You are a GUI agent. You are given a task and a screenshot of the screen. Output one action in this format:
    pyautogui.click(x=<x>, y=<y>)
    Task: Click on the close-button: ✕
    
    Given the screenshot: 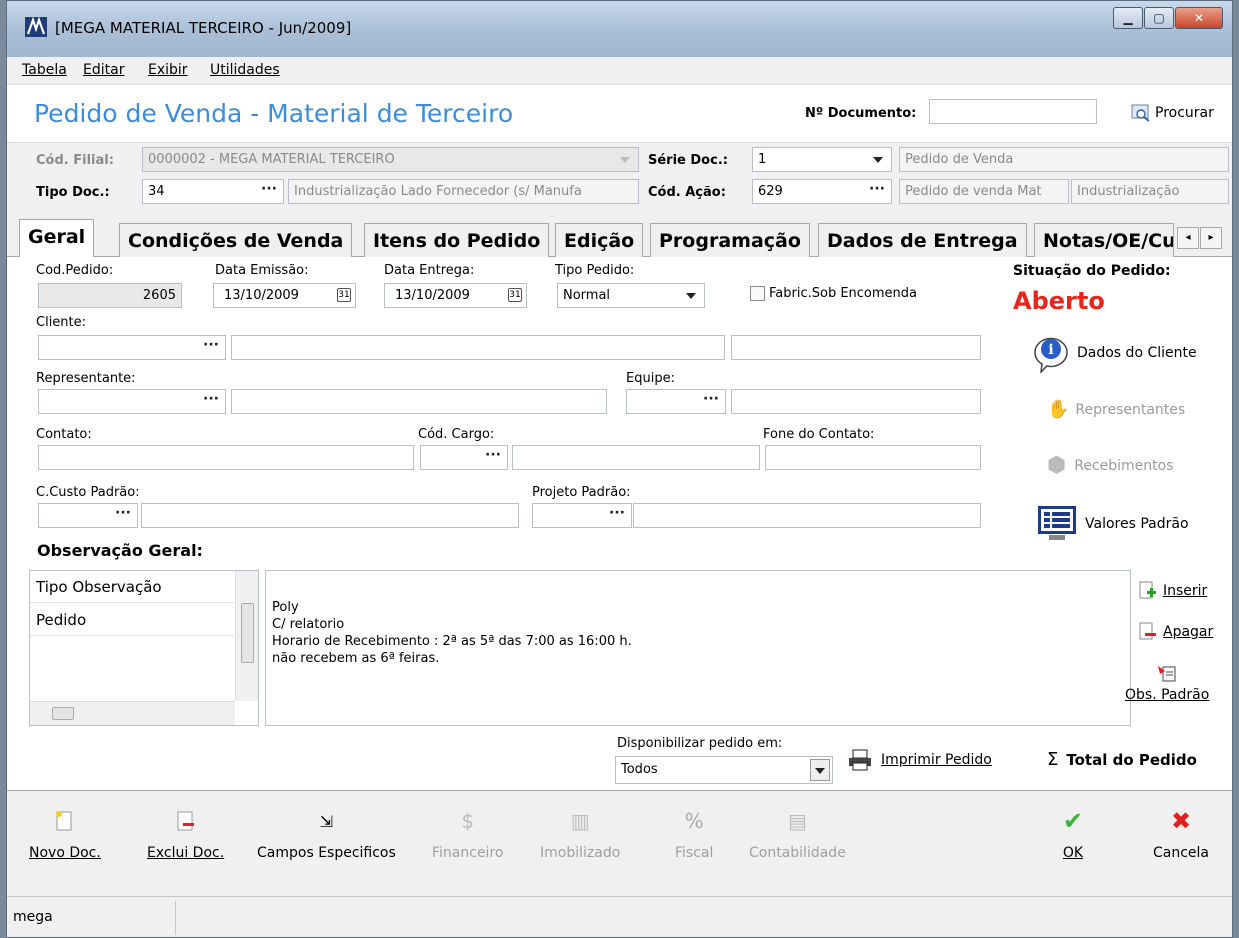 What is the action you would take?
    pyautogui.click(x=1199, y=18)
    